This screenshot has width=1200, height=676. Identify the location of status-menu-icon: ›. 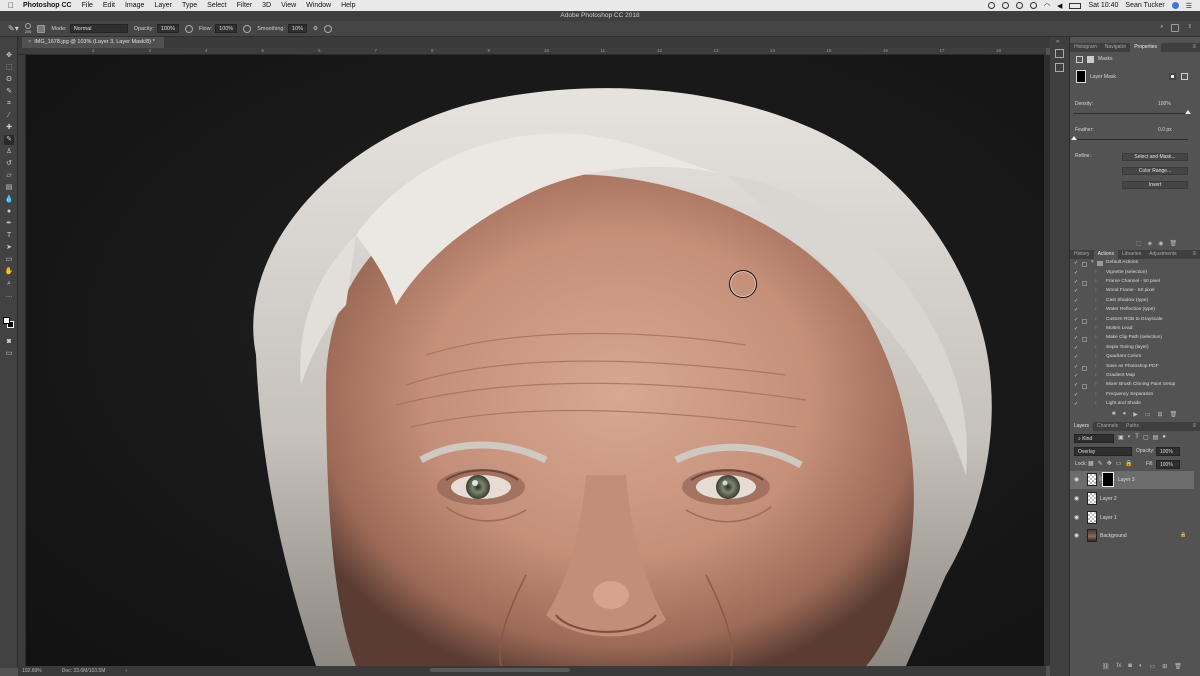
(126, 671).